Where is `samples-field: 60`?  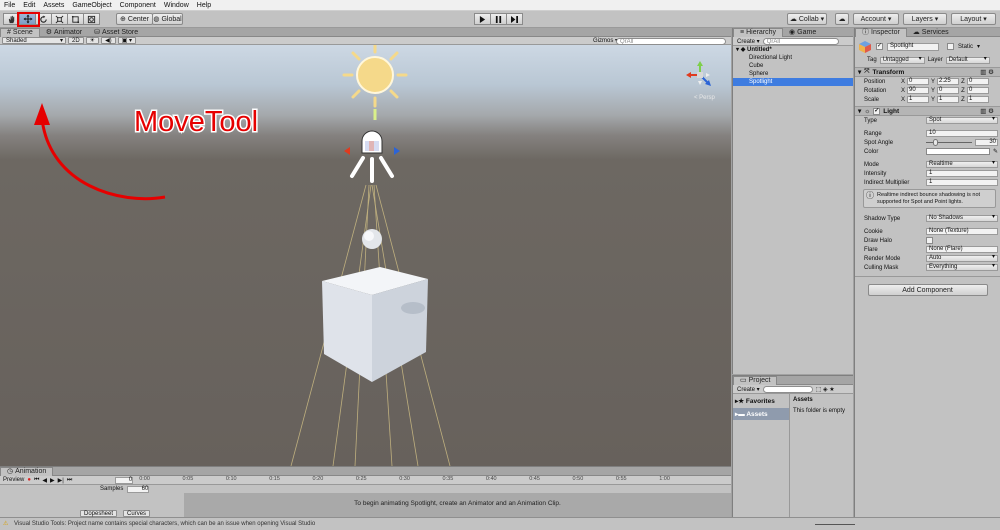
samples-field: 60 is located at coordinates (138, 489).